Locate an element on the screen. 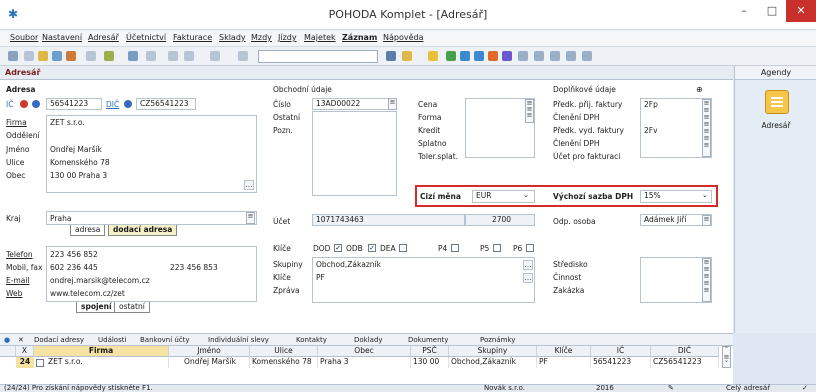 Image resolution: width=816 pixels, height=392 pixels. tabs-close-icon: ✕ is located at coordinates (21, 340).